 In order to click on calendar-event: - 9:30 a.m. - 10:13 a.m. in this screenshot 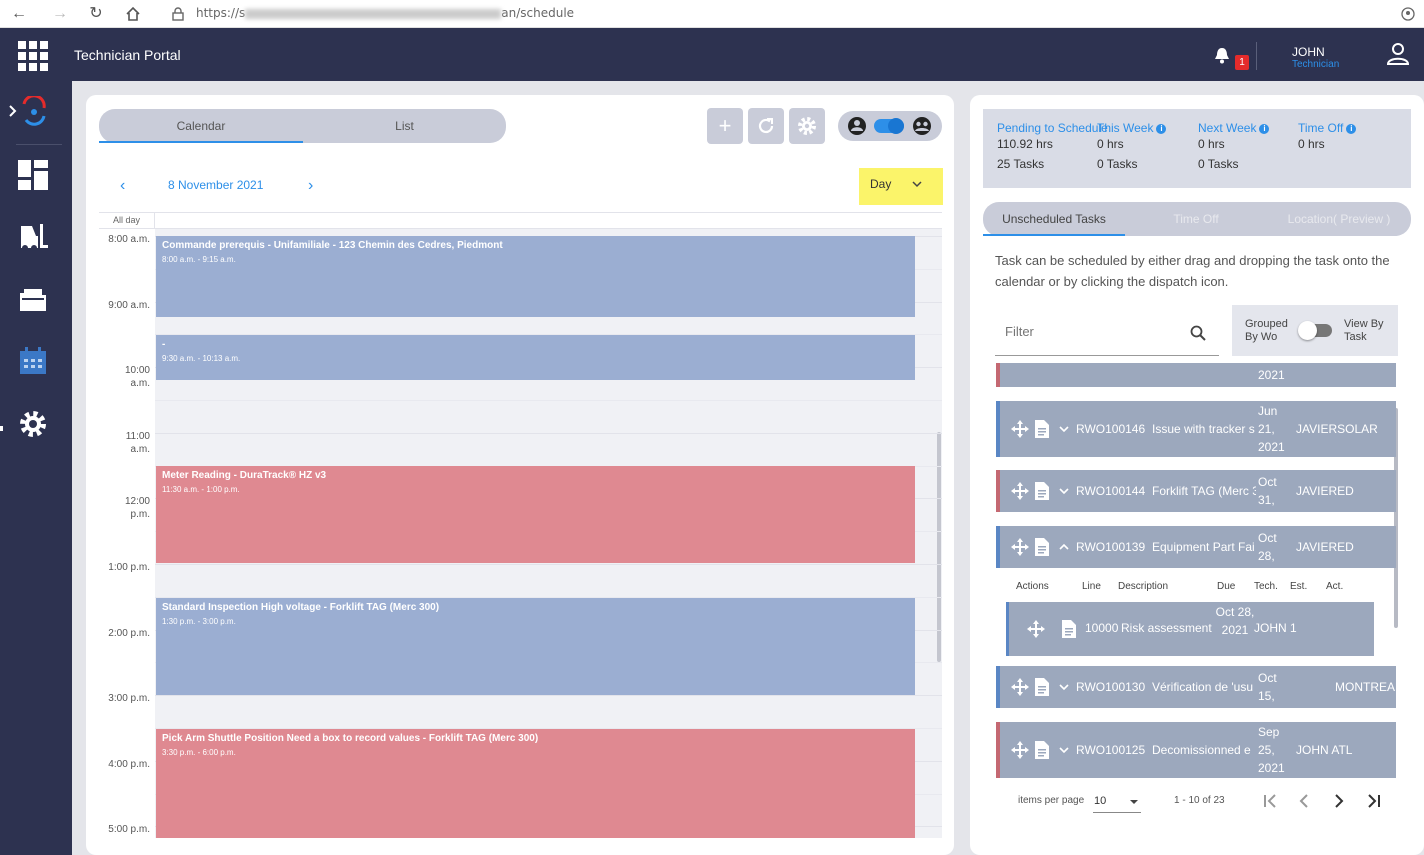, I will do `click(535, 357)`.